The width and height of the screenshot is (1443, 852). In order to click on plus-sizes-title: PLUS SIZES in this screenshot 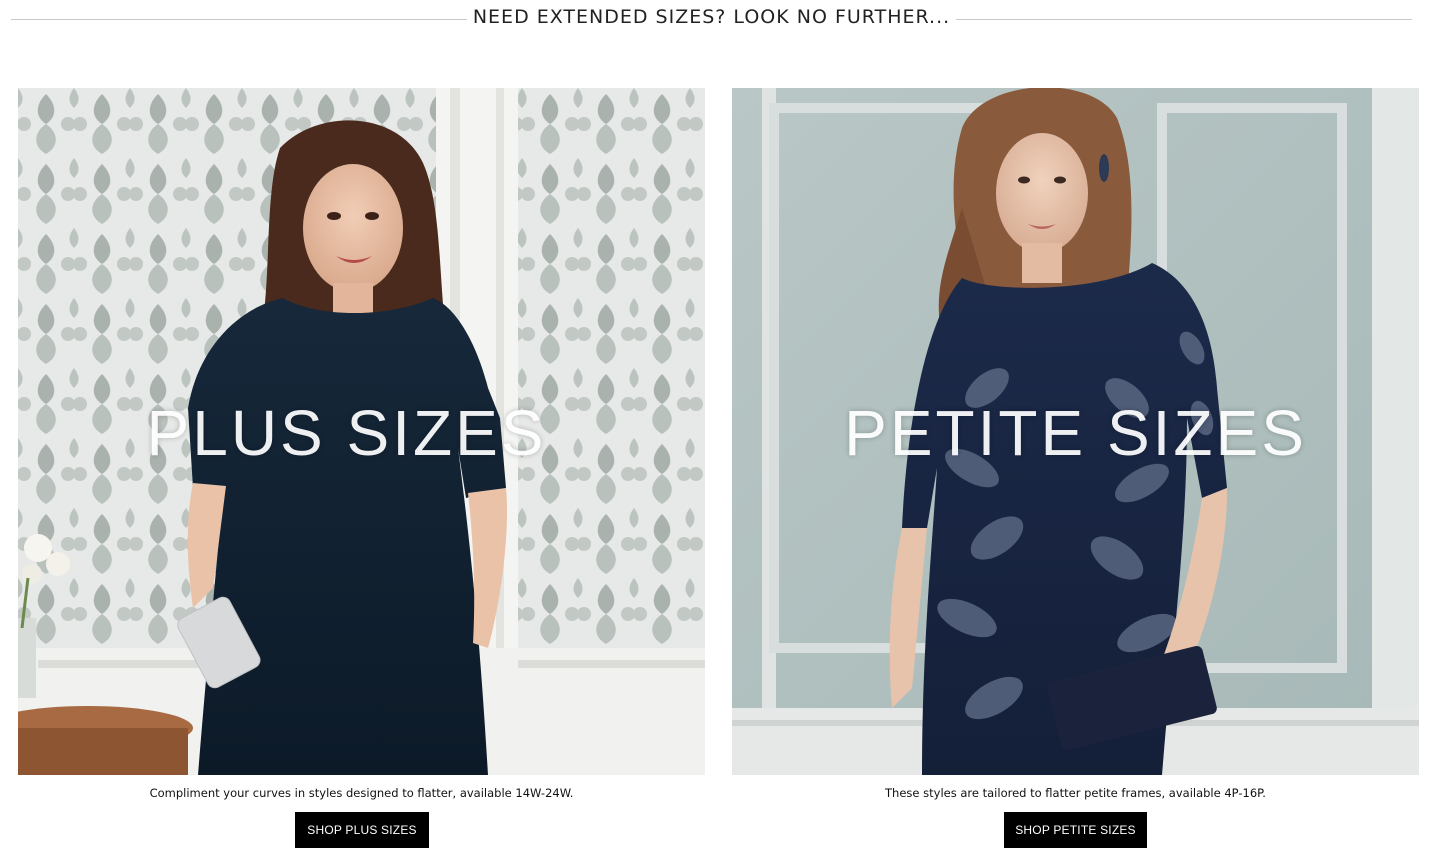, I will do `click(346, 433)`.